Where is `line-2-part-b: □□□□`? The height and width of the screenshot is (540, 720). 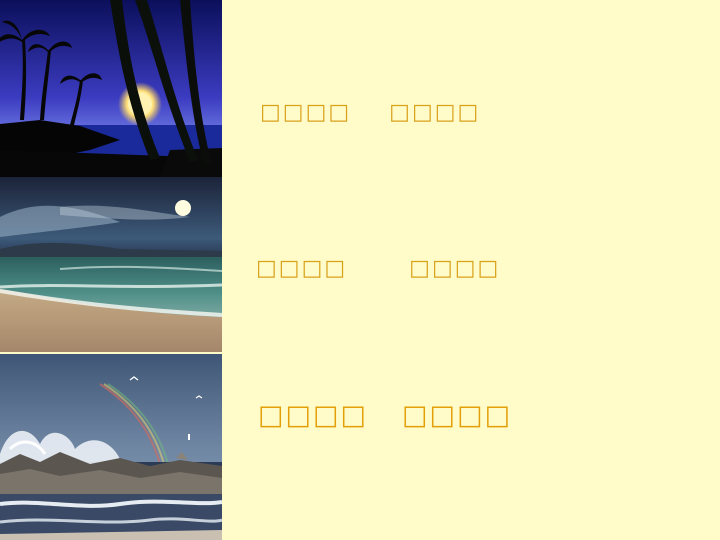 line-2-part-b: □□□□ is located at coordinates (455, 268).